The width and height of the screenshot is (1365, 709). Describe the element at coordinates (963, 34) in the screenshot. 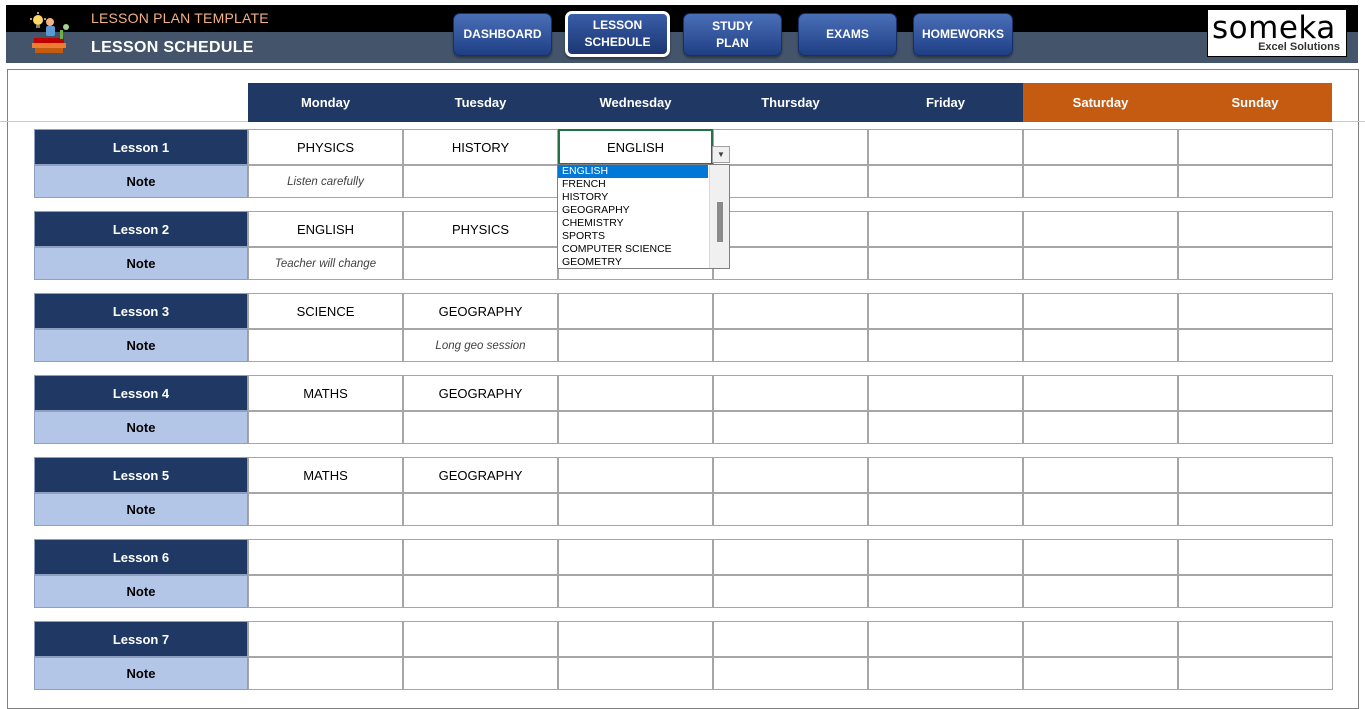

I see `nav-homeworks-button: HOMEWORKS` at that location.